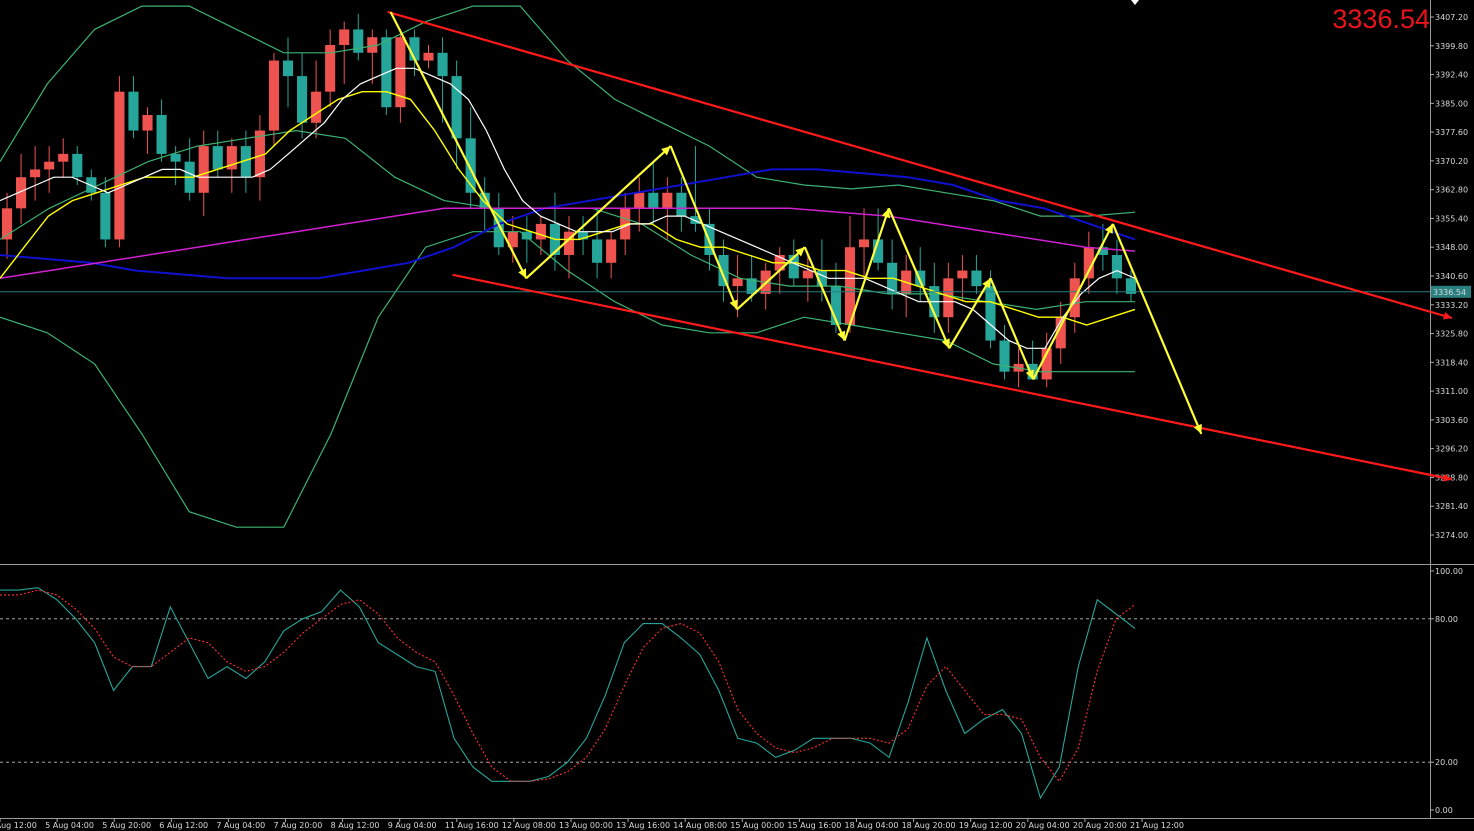  What do you see at coordinates (1135, 2) in the screenshot?
I see `top-marker-icon` at bounding box center [1135, 2].